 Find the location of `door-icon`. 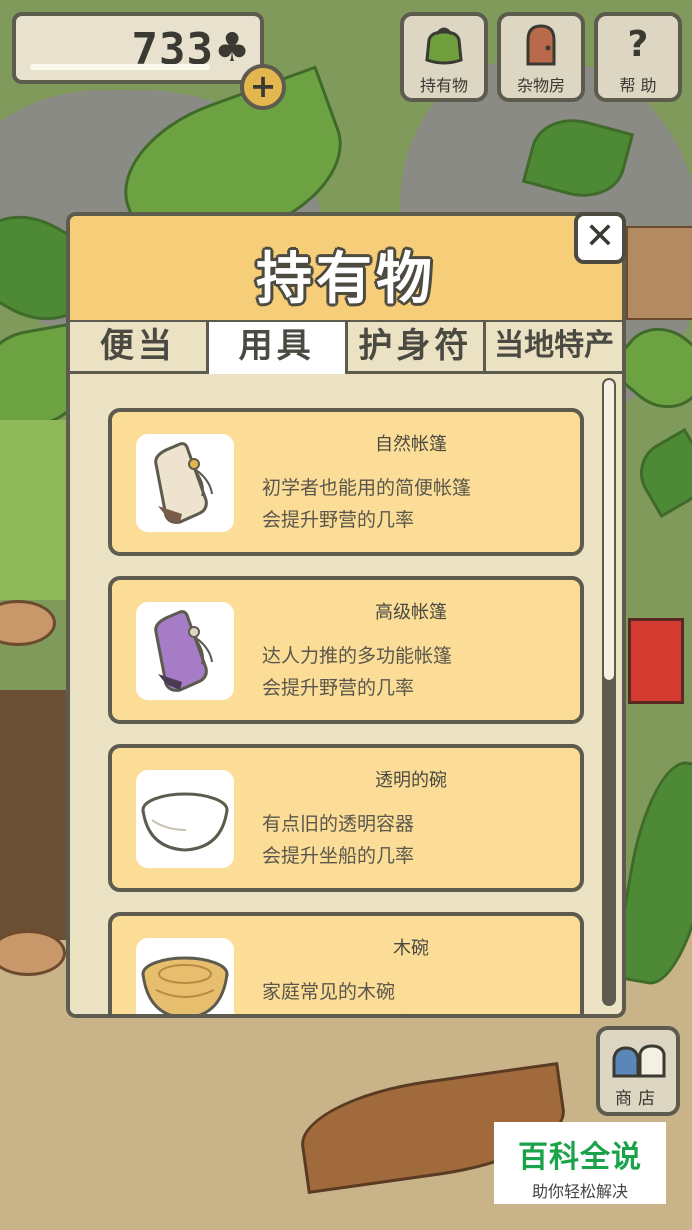

door-icon is located at coordinates (541, 45).